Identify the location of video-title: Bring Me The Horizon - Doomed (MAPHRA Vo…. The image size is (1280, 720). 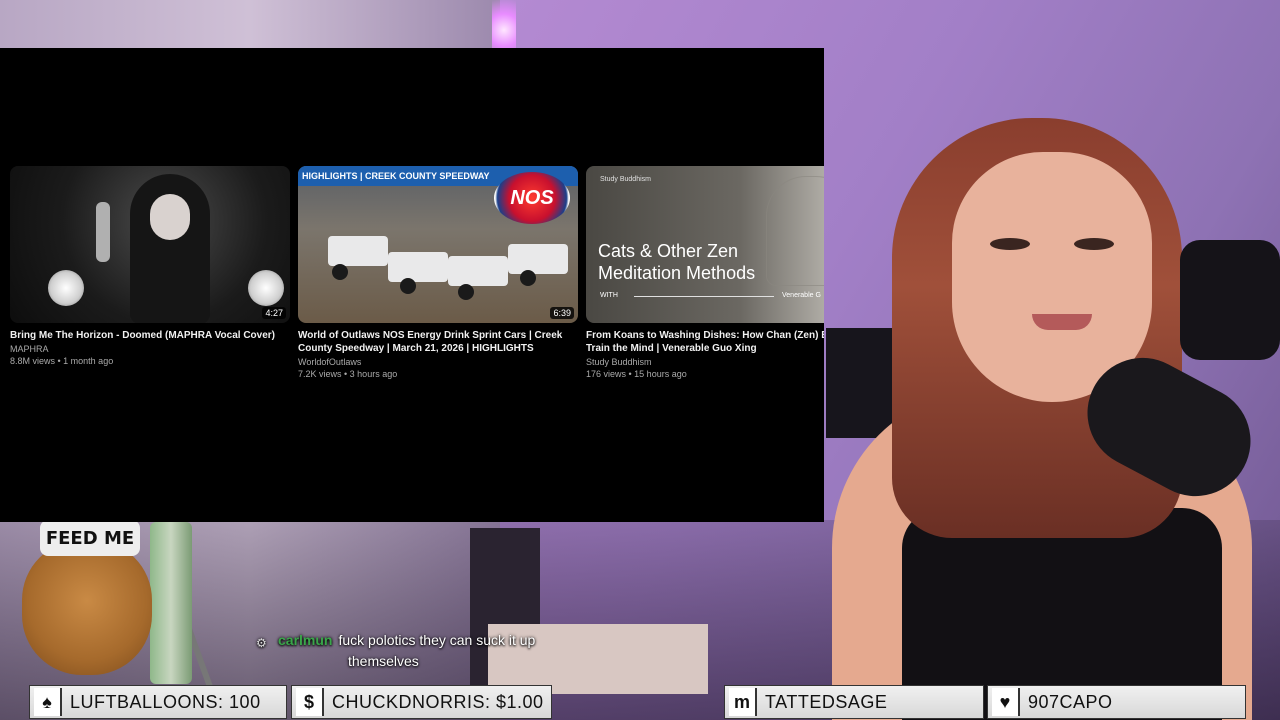
(150, 335).